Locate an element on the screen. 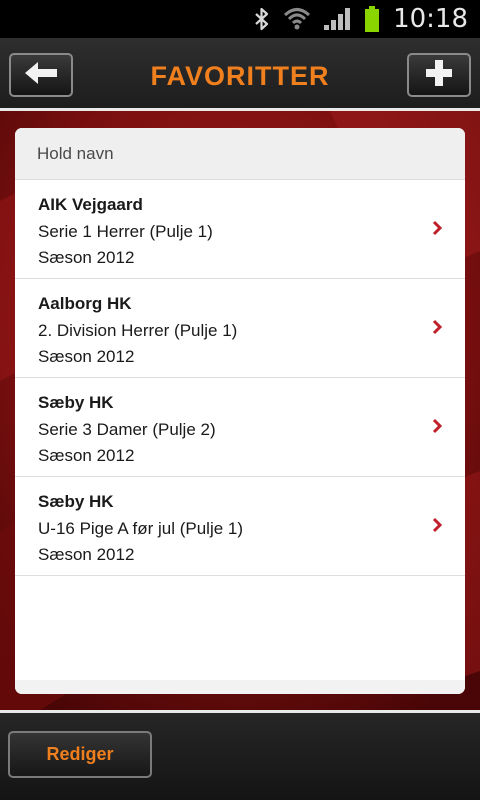 This screenshot has height=800, width=480. league-name: Serie 1 Herrer (Pulje 1) is located at coordinates (125, 231).